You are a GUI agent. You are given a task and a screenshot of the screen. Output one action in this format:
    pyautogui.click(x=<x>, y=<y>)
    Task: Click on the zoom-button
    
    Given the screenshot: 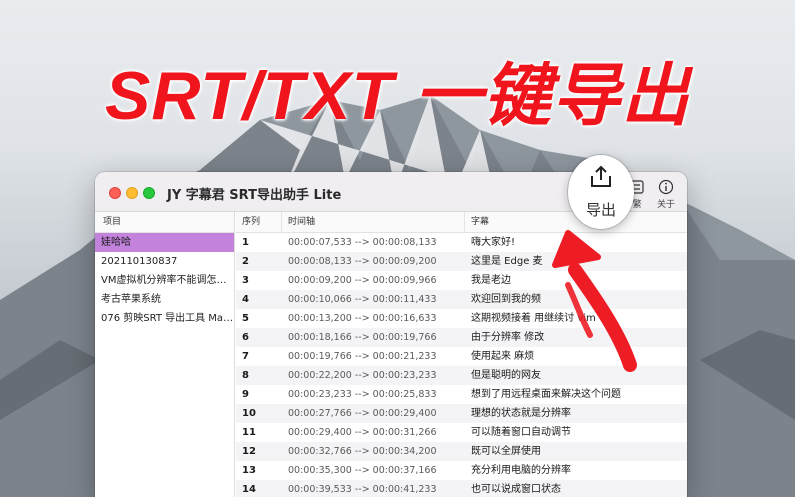 What is the action you would take?
    pyautogui.click(x=149, y=193)
    